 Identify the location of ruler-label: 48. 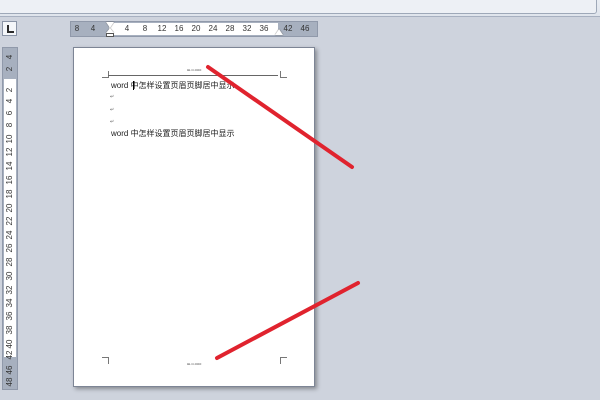
(9, 382).